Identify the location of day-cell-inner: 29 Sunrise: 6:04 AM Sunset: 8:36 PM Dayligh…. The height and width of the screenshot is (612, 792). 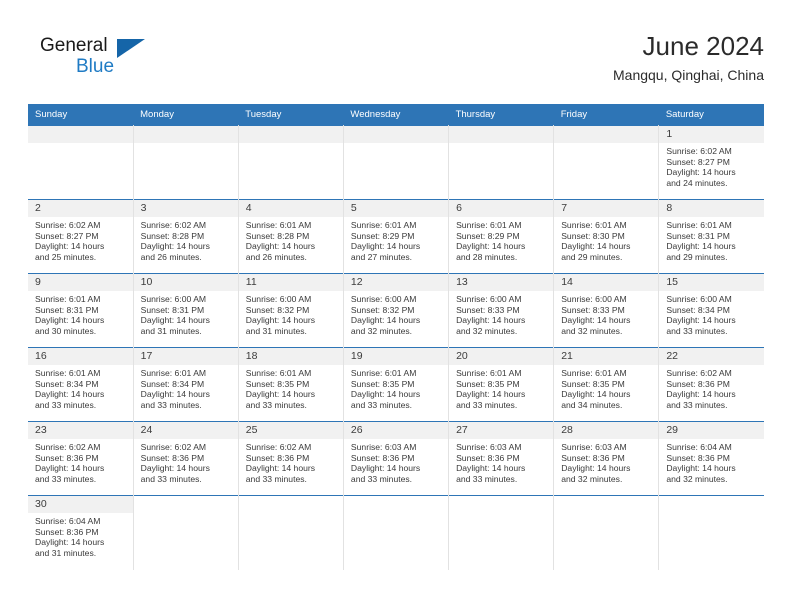
(711, 458).